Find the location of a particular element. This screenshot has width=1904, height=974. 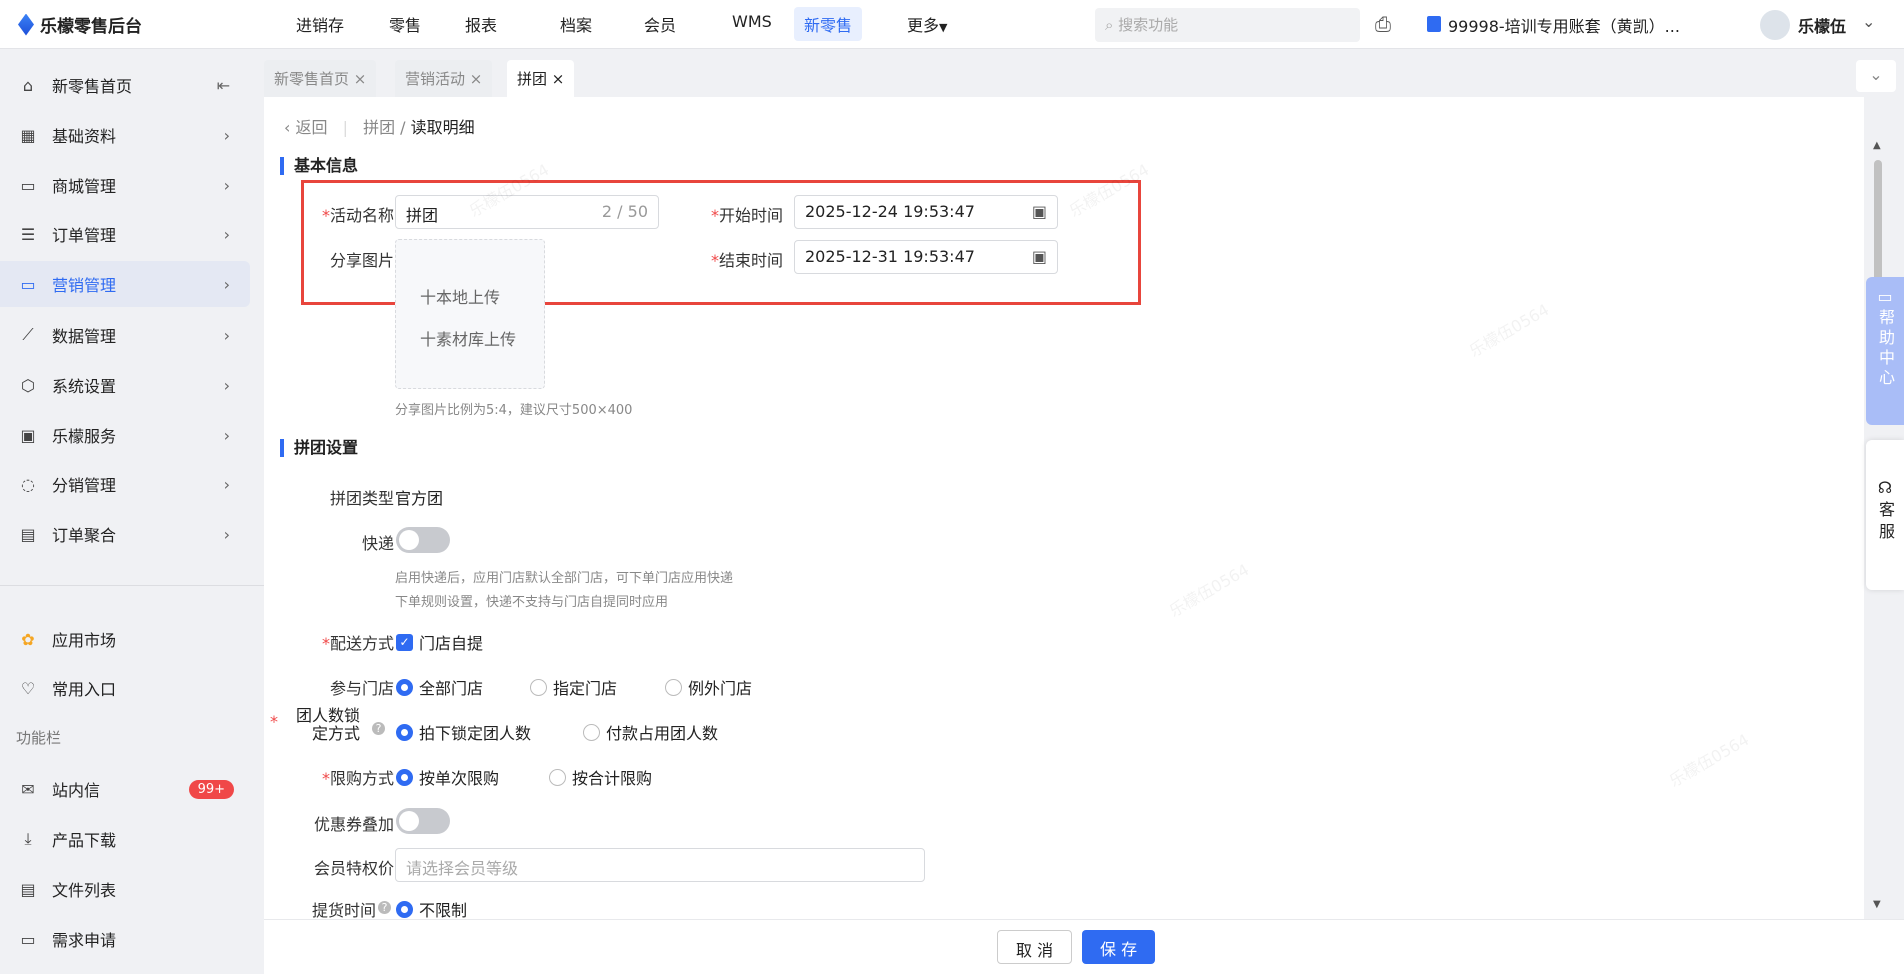

option-label: 全部门店 is located at coordinates (451, 688).